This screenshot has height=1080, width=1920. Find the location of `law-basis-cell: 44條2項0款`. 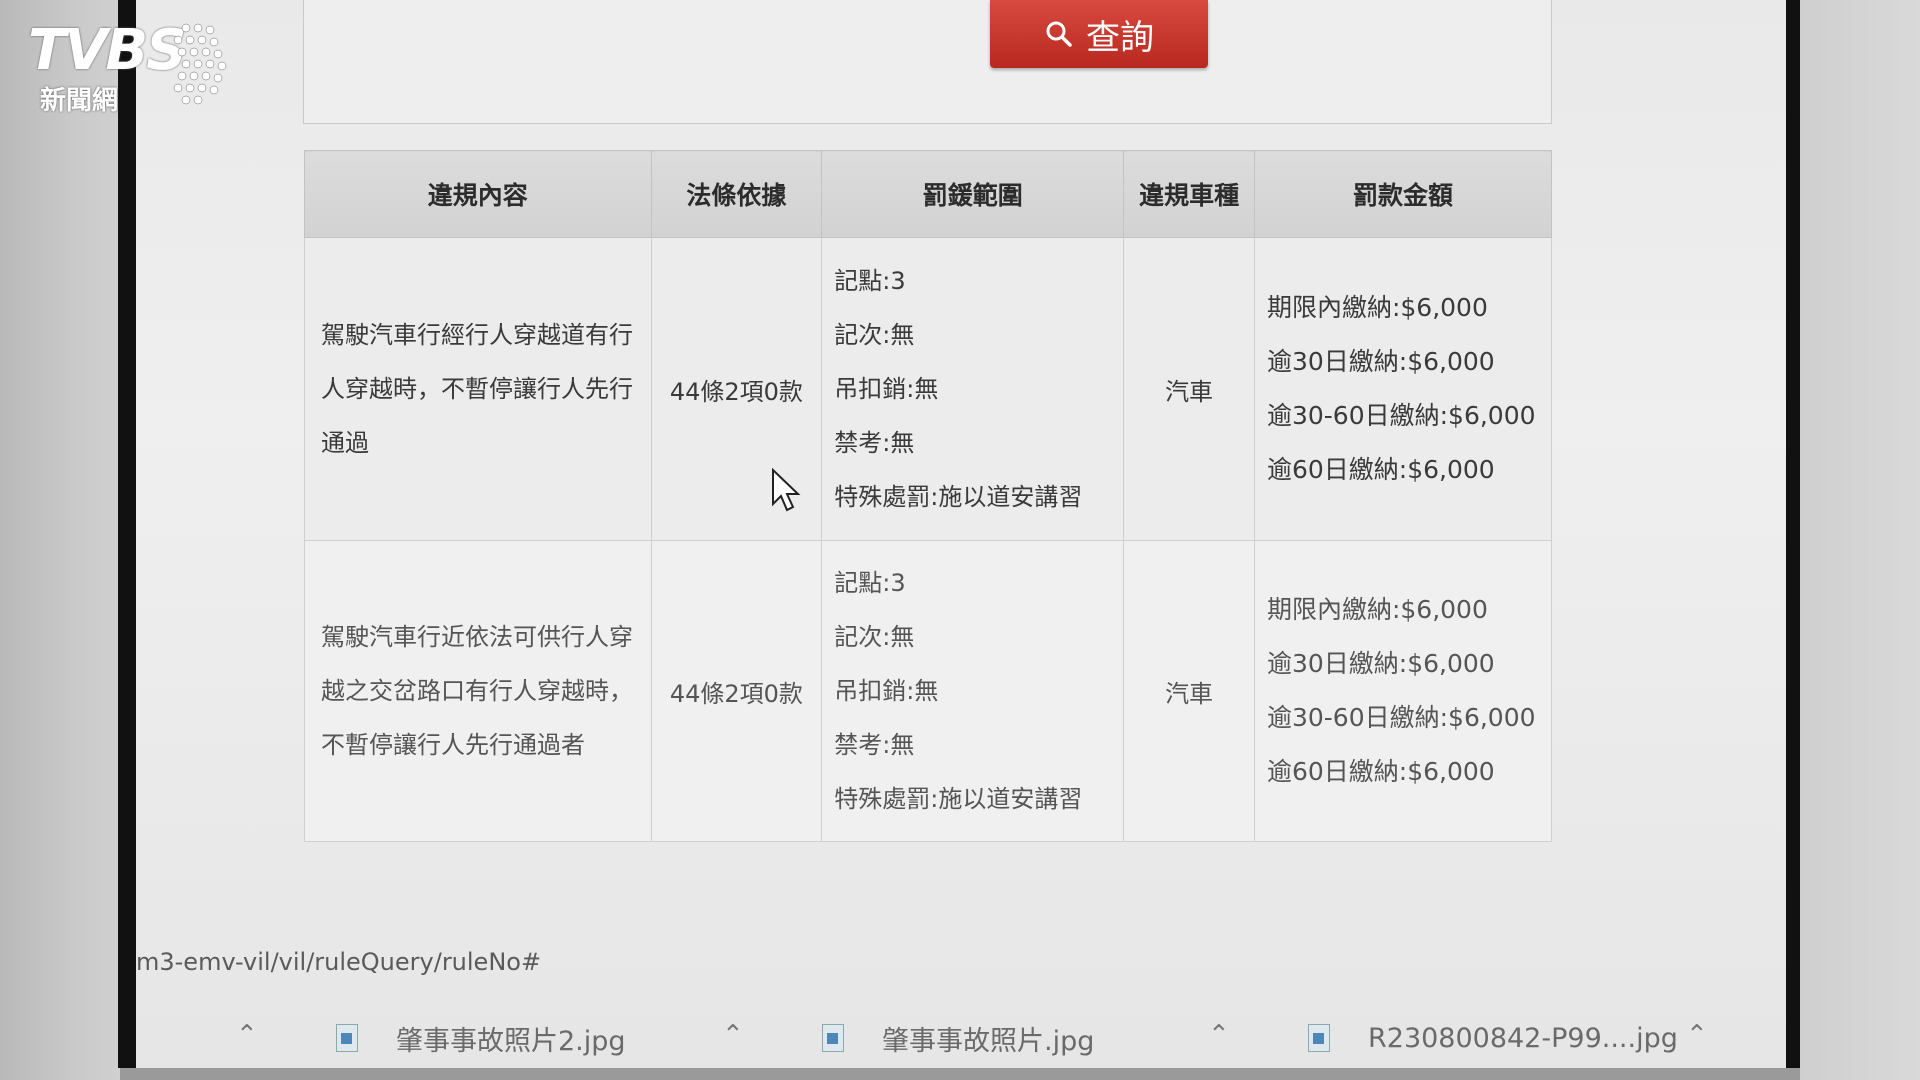

law-basis-cell: 44條2項0款 is located at coordinates (736, 691).